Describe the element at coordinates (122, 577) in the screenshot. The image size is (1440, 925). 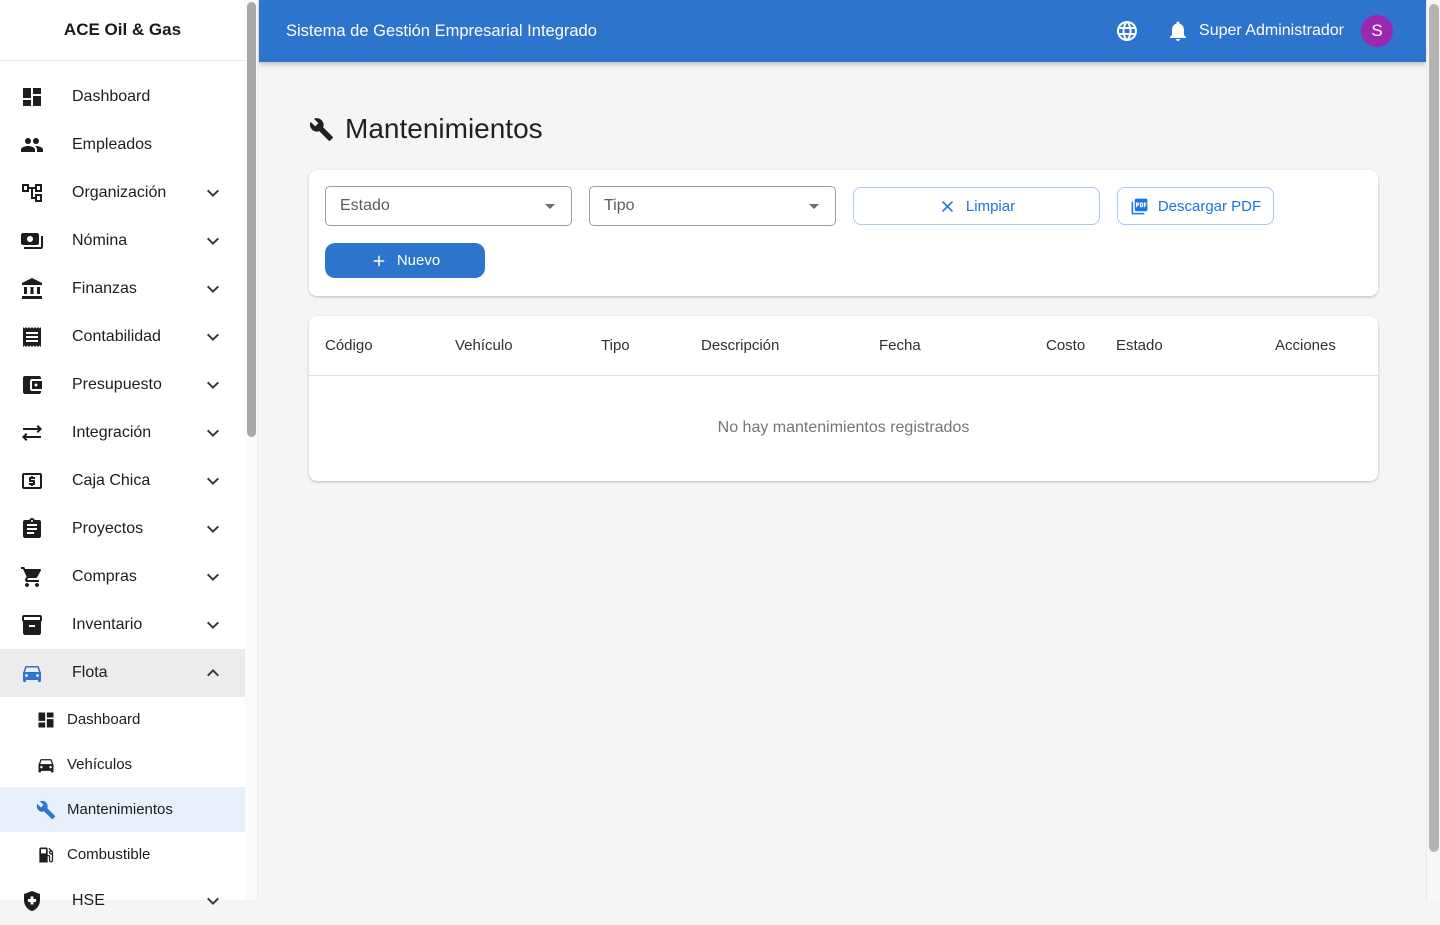
I see `sidebar-item-compras: Compras` at that location.